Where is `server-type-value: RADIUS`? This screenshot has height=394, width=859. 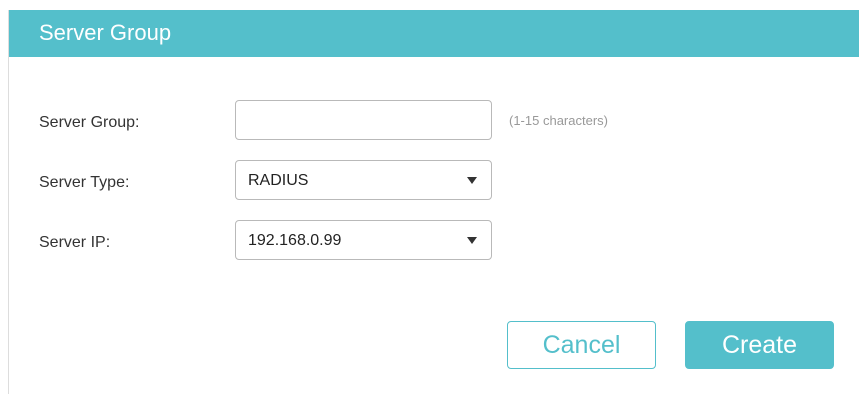
server-type-value: RADIUS is located at coordinates (278, 180).